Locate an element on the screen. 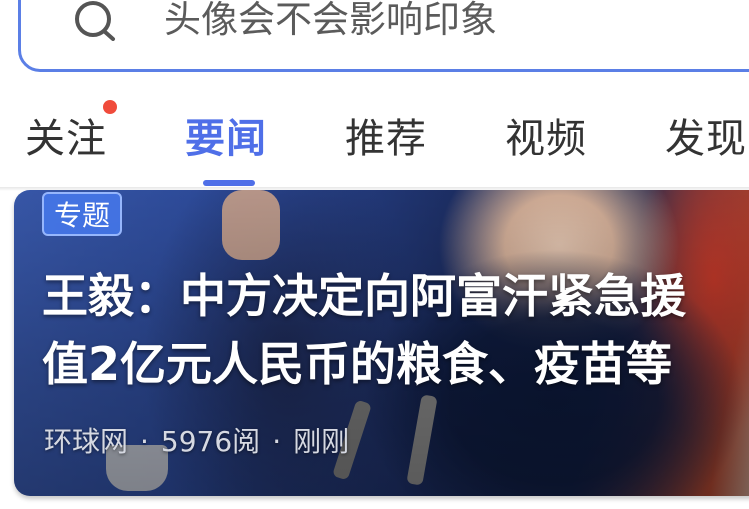 The image size is (749, 509). news-meta: 环球网 · 5976阅 · 刚刚 is located at coordinates (196, 440).